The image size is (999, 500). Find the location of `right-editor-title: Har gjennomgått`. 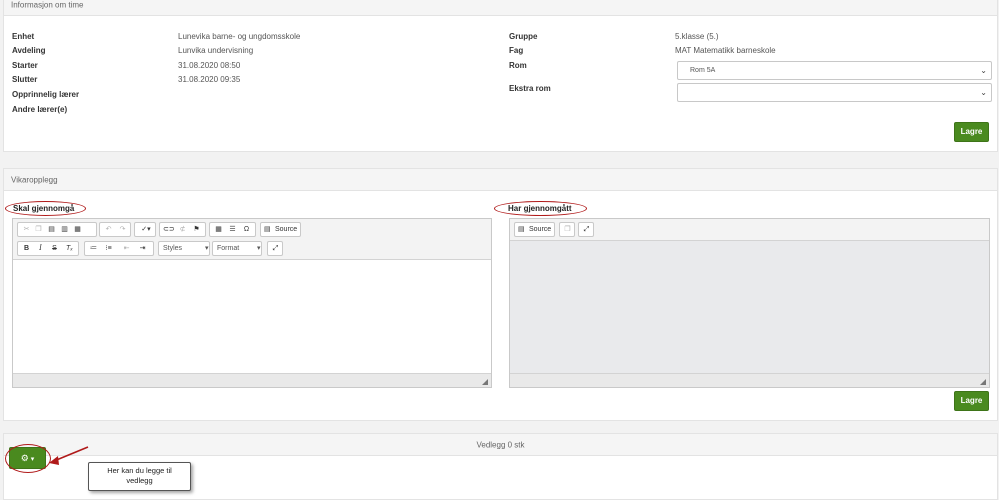

right-editor-title: Har gjennomgått is located at coordinates (540, 208).